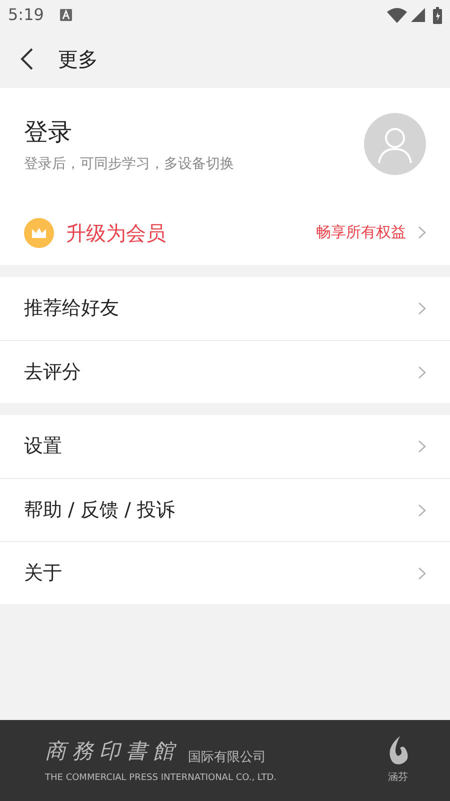  Describe the element at coordinates (418, 15) in the screenshot. I see `signal-icon` at that location.